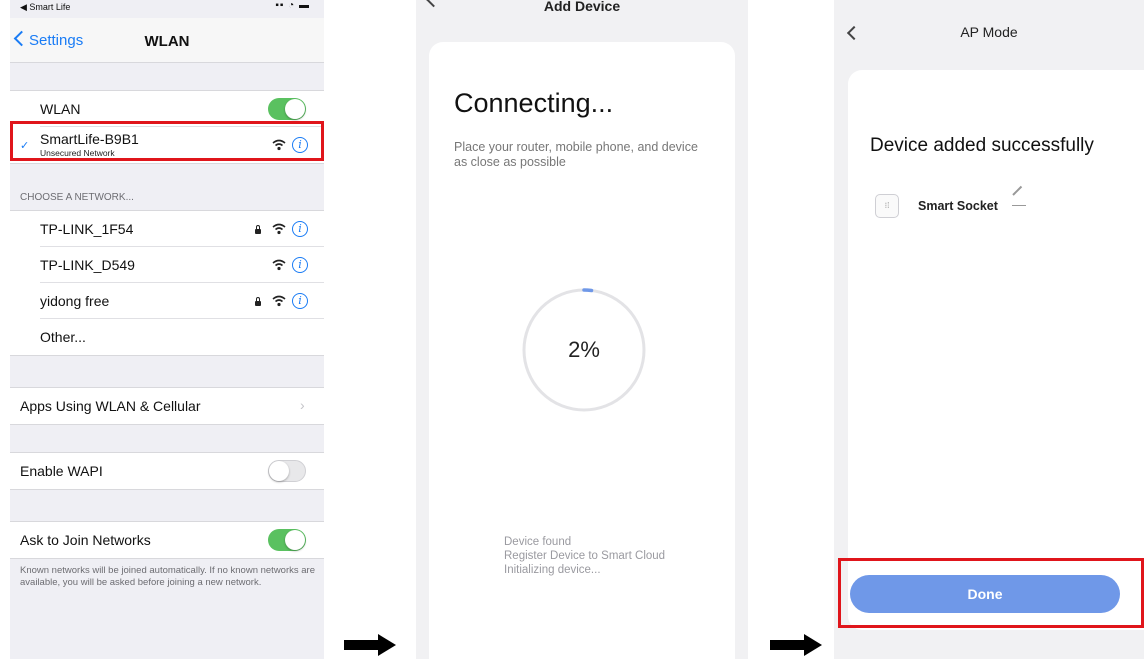 This screenshot has height=659, width=1144. Describe the element at coordinates (87, 265) in the screenshot. I see `network-name: TP-LINK_D549` at that location.